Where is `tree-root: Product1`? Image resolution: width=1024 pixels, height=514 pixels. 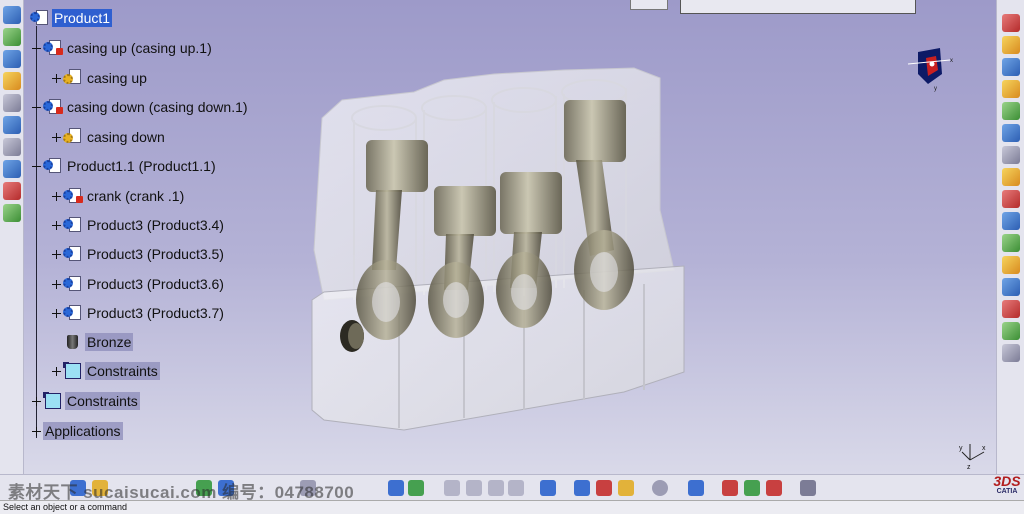
tree-root: Product1 is located at coordinates (71, 18).